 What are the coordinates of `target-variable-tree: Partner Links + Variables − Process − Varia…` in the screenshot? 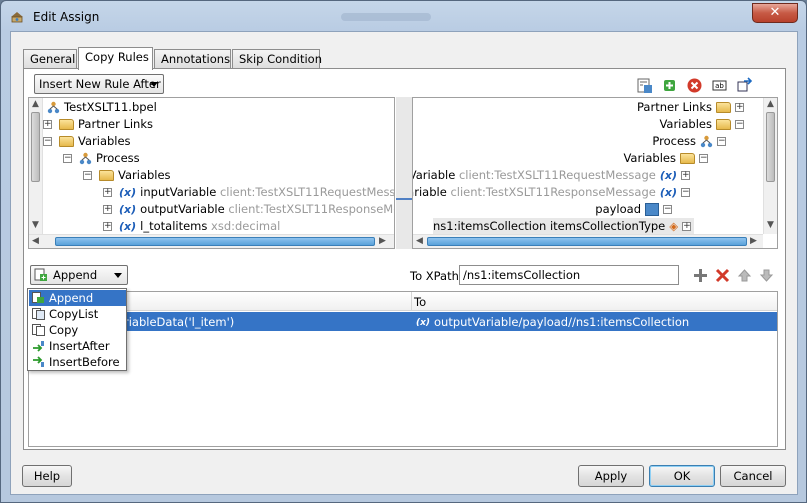 It's located at (595, 173).